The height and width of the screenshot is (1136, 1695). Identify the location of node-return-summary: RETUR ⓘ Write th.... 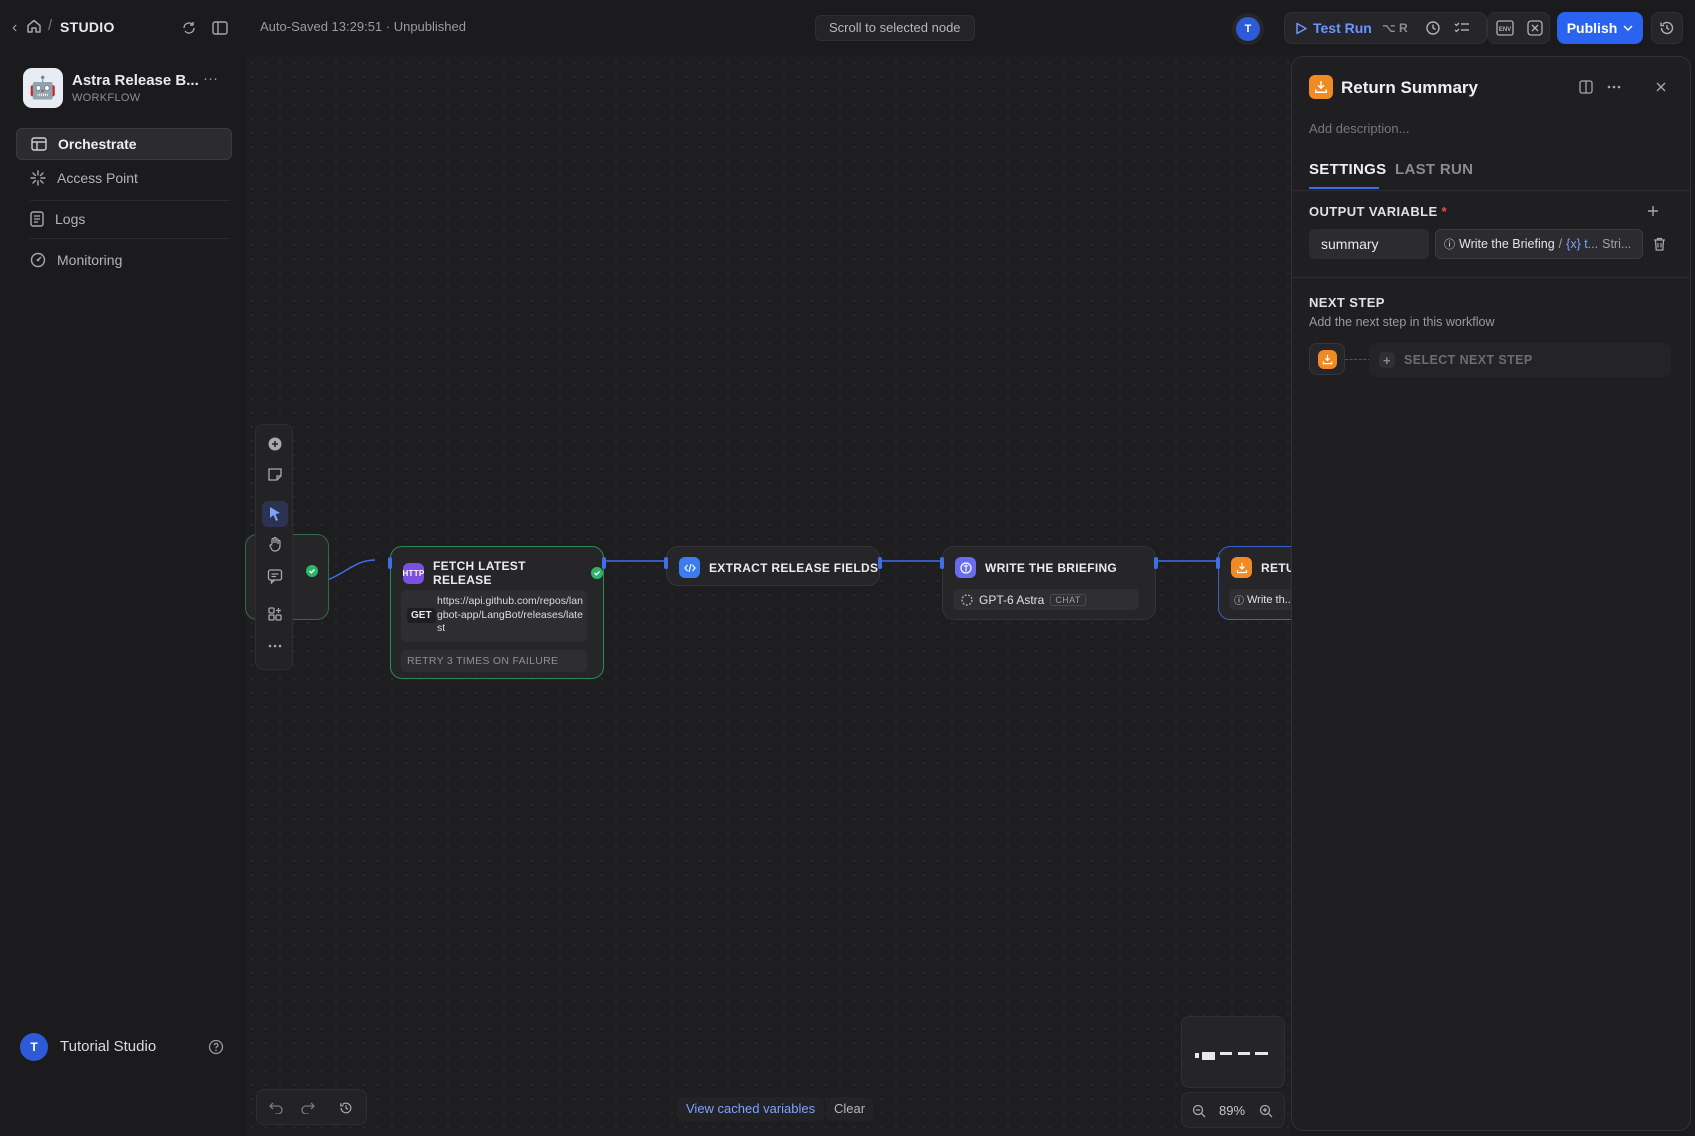
(1253, 583).